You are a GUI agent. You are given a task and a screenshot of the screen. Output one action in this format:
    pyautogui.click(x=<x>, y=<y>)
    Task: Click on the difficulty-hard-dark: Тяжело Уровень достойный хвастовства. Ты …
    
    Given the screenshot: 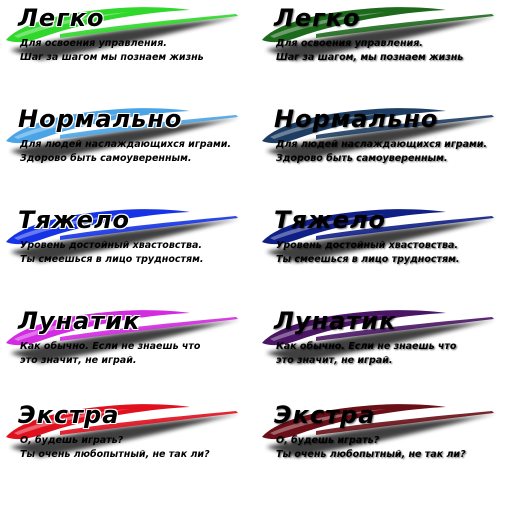 What is the action you would take?
    pyautogui.click(x=384, y=252)
    